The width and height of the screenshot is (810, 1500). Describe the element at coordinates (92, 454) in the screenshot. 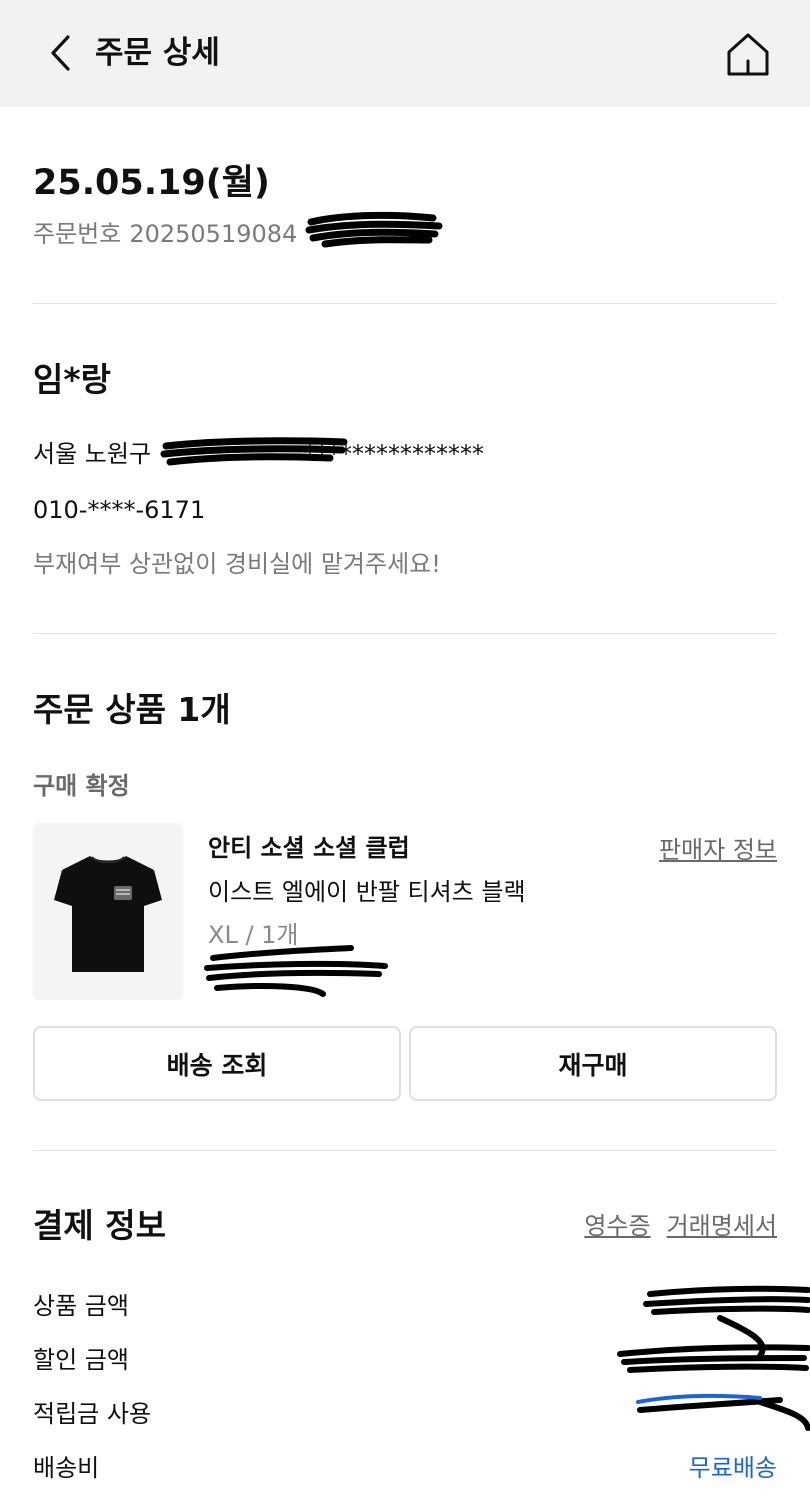

I see `address-prefix: 서울 노원구` at that location.